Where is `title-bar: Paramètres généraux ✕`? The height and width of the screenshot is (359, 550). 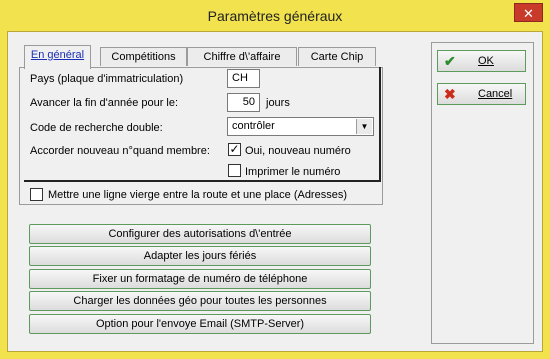 title-bar: Paramètres généraux ✕ is located at coordinates (275, 16).